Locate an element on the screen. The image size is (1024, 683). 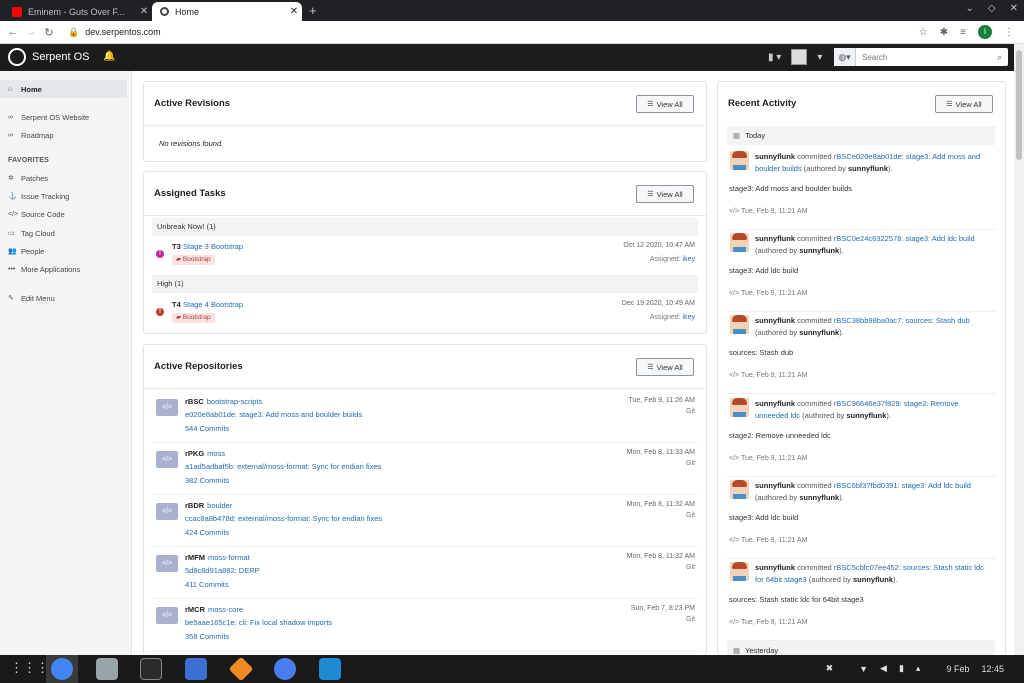
media-queue-icon: ≡ is located at coordinates (963, 32).